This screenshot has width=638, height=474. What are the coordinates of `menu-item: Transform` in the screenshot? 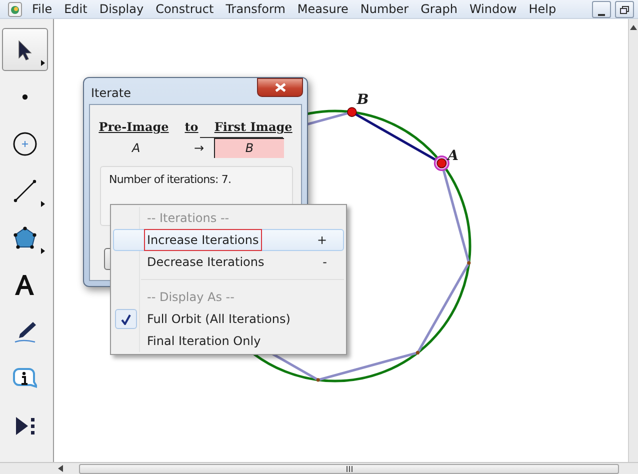 It's located at (256, 9).